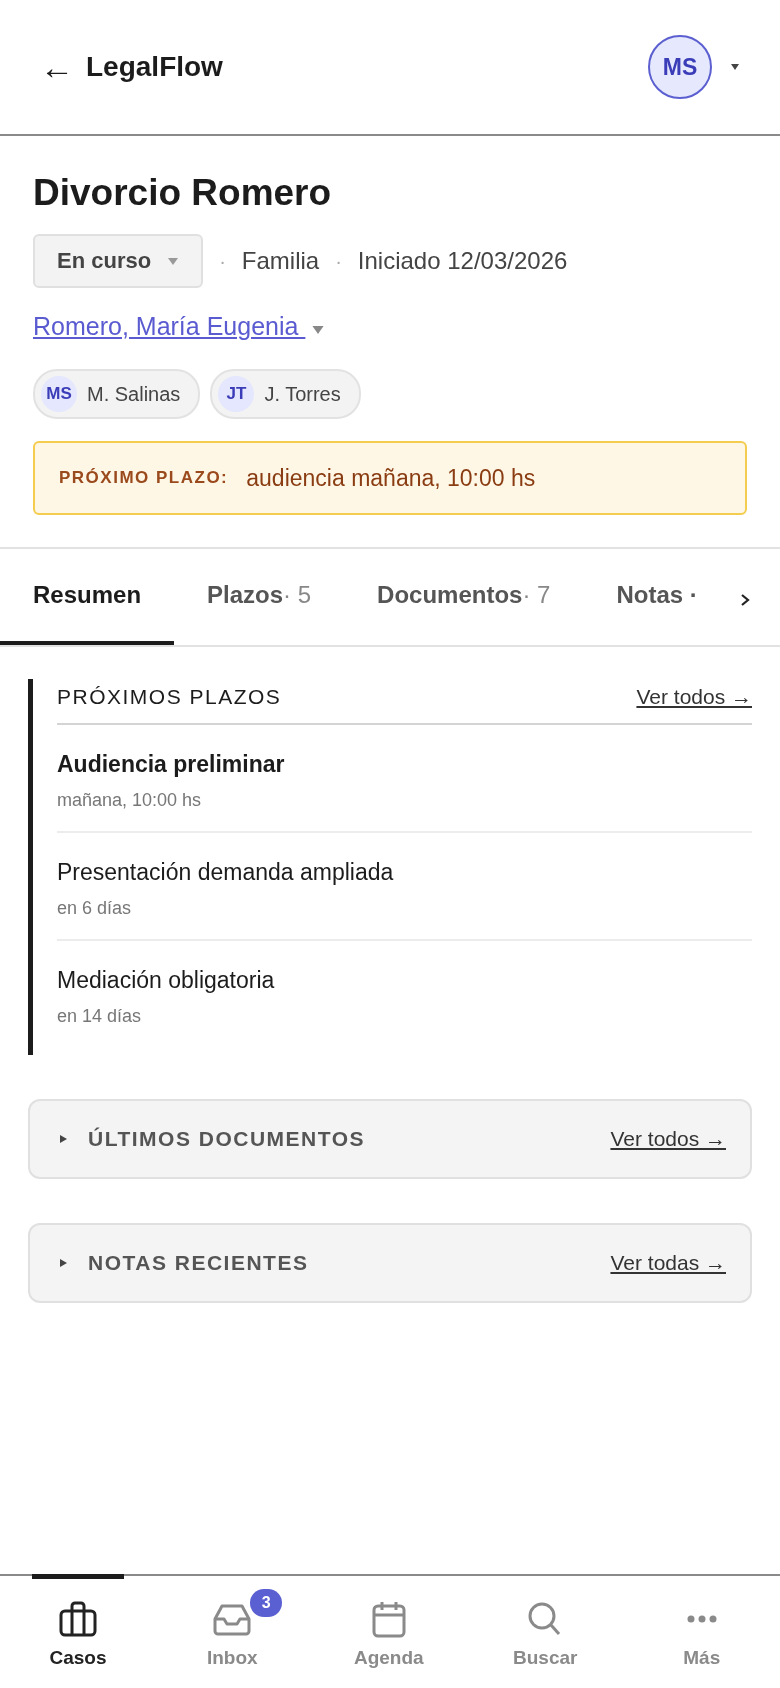  Describe the element at coordinates (280, 261) in the screenshot. I see `case-area: Familia` at that location.